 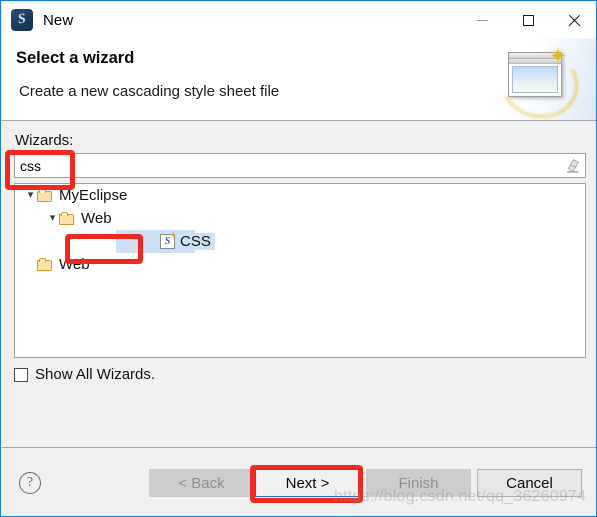 I want to click on page-title: Select a wizard, so click(x=75, y=58).